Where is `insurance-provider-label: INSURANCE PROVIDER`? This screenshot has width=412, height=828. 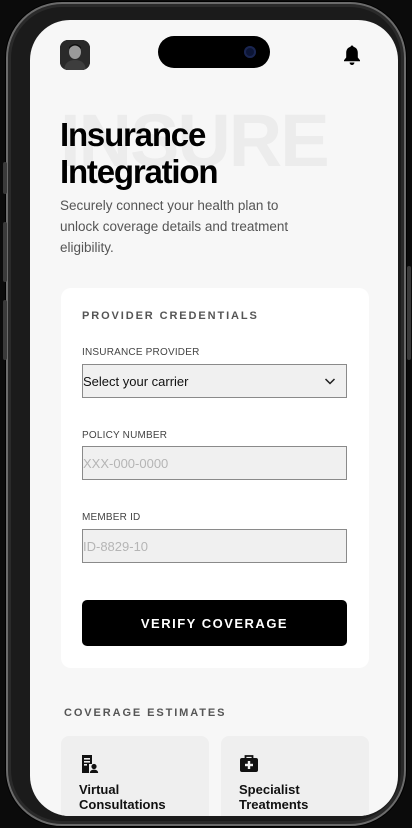 insurance-provider-label: INSURANCE PROVIDER is located at coordinates (141, 352).